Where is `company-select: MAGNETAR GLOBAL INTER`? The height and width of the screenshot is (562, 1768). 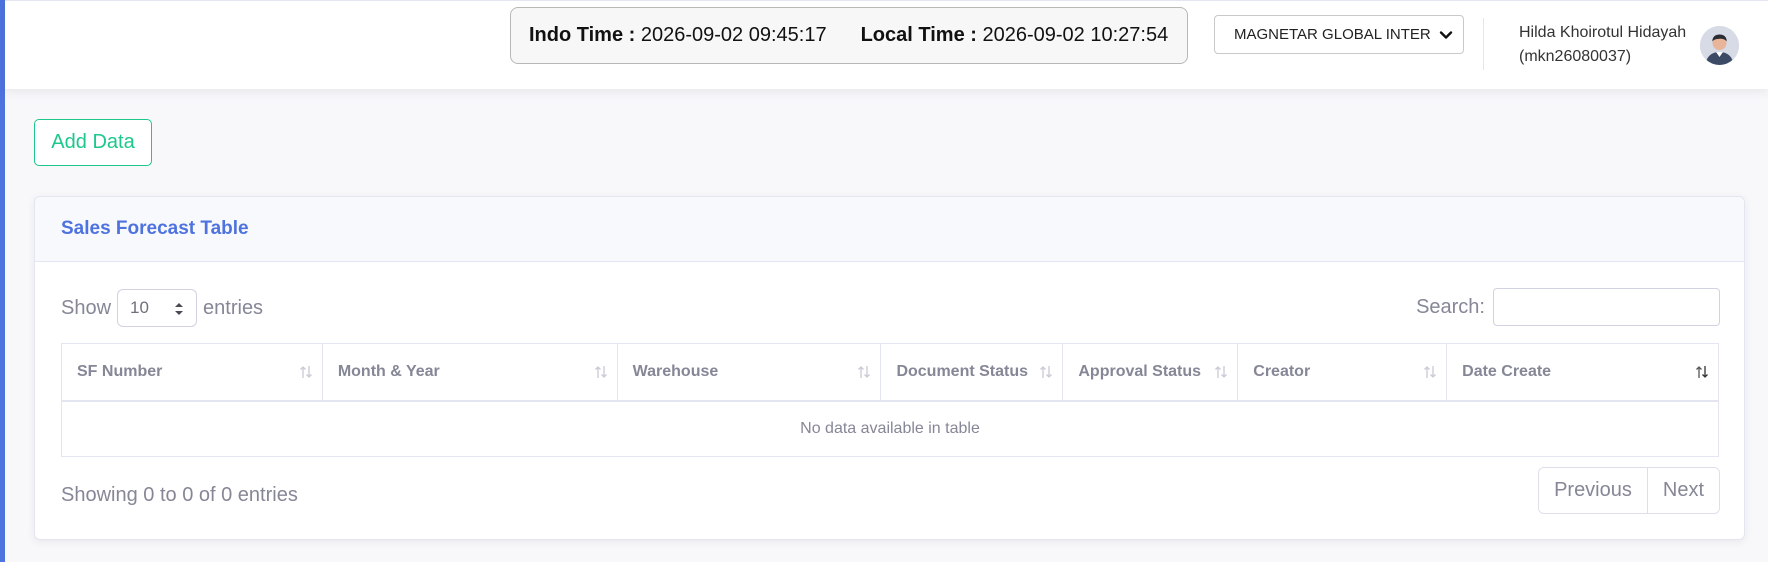
company-select: MAGNETAR GLOBAL INTER is located at coordinates (1339, 34).